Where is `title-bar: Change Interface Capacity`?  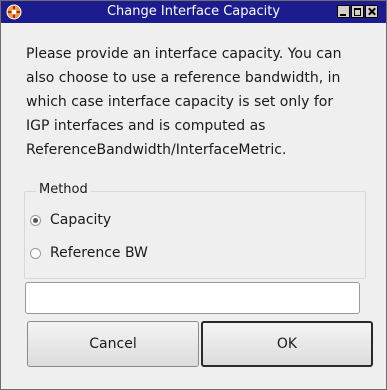 title-bar: Change Interface Capacity is located at coordinates (193, 12).